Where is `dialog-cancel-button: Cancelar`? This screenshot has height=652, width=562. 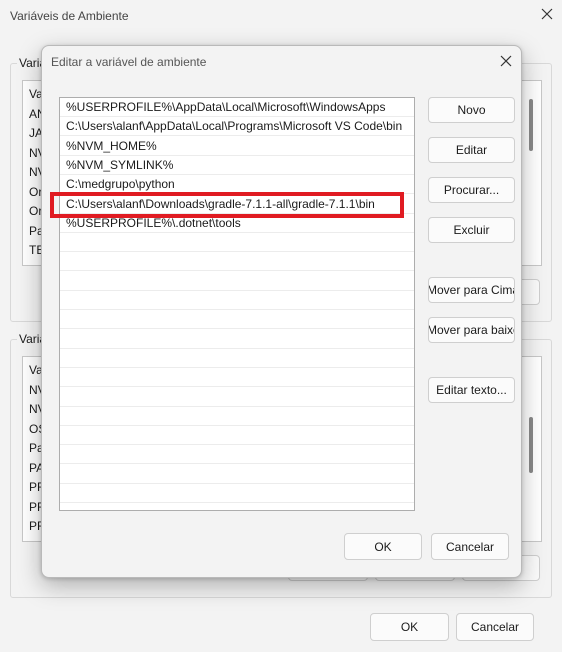
dialog-cancel-button: Cancelar is located at coordinates (470, 546).